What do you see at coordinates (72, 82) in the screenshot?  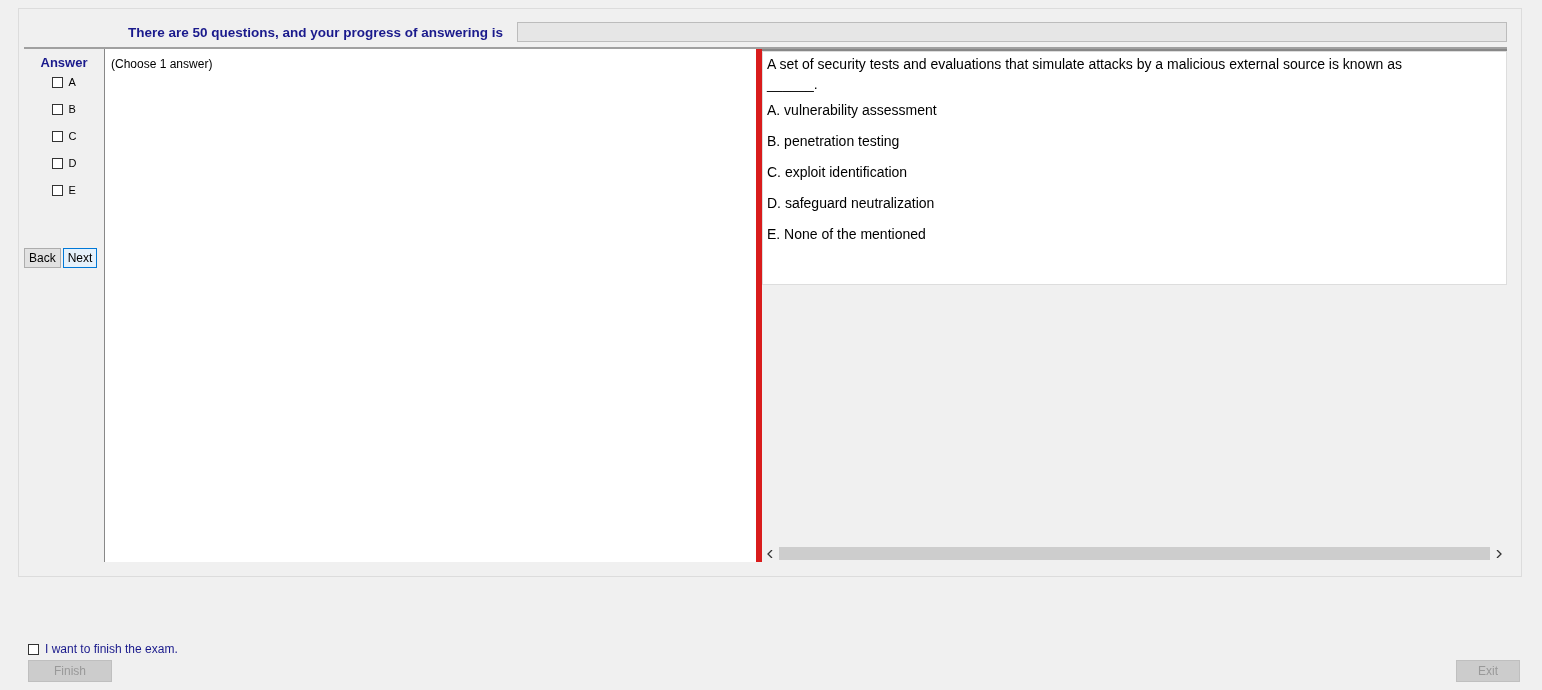 I see `option-label: A` at bounding box center [72, 82].